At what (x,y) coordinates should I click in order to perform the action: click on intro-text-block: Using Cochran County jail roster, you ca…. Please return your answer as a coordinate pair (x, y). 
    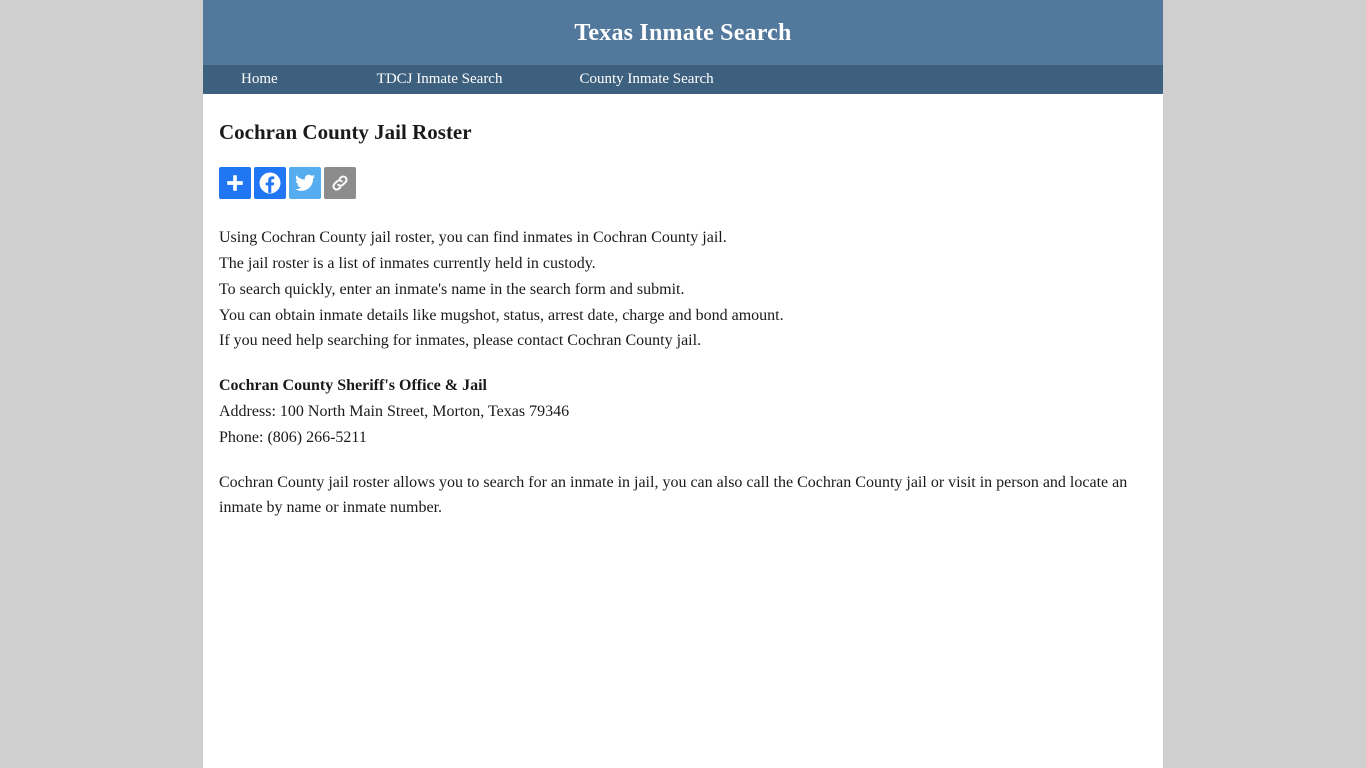
    Looking at the image, I should click on (683, 289).